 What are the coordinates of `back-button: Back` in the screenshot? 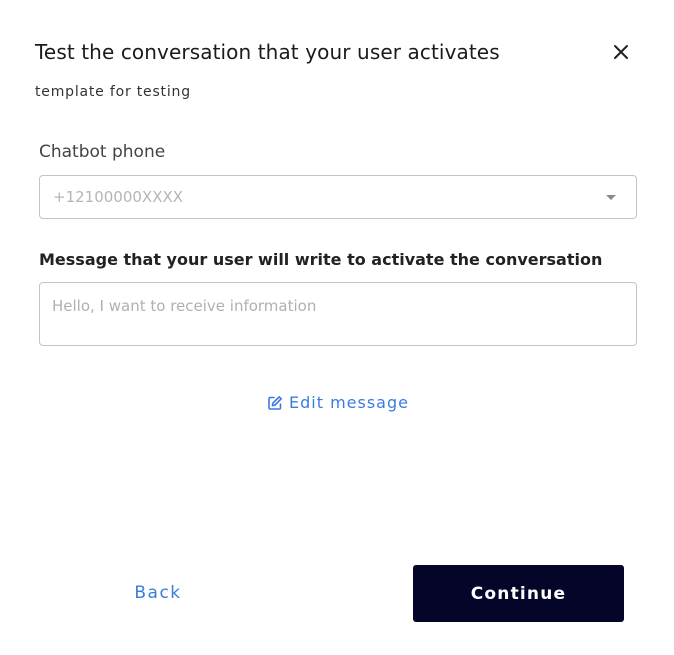 It's located at (158, 593).